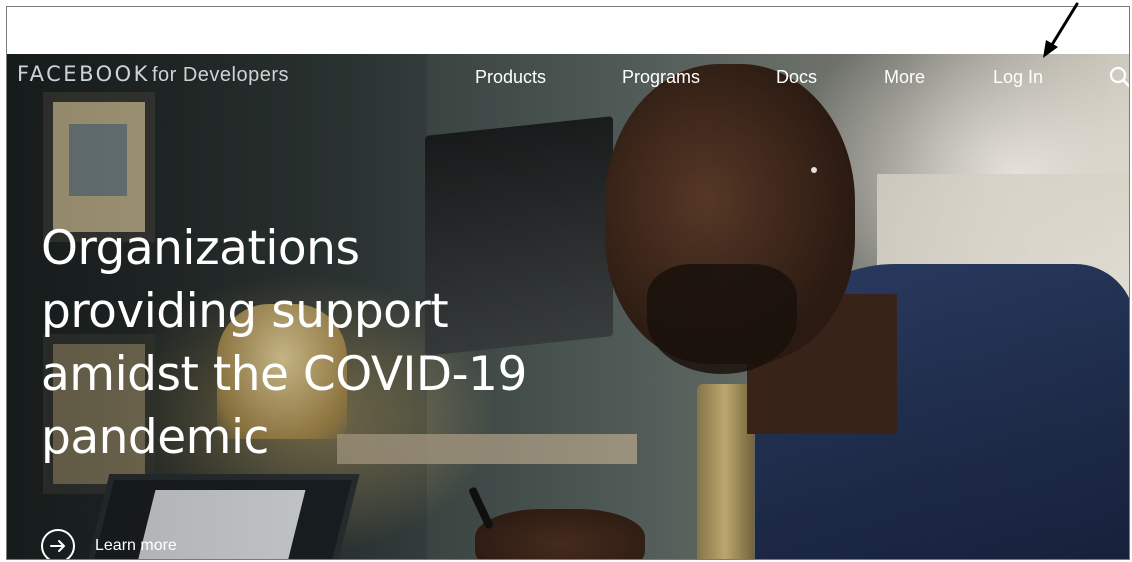 The image size is (1132, 562). I want to click on nav-docs: Docs, so click(796, 77).